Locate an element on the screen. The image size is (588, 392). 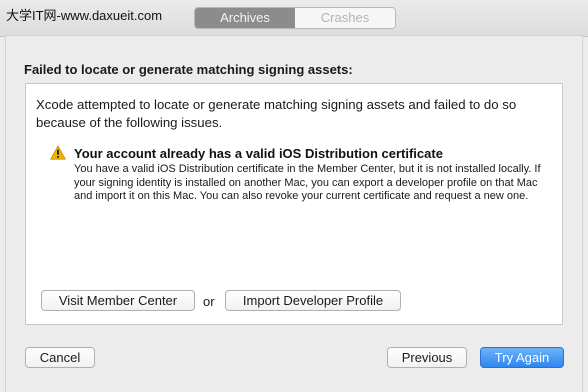
warning-icon is located at coordinates (58, 152).